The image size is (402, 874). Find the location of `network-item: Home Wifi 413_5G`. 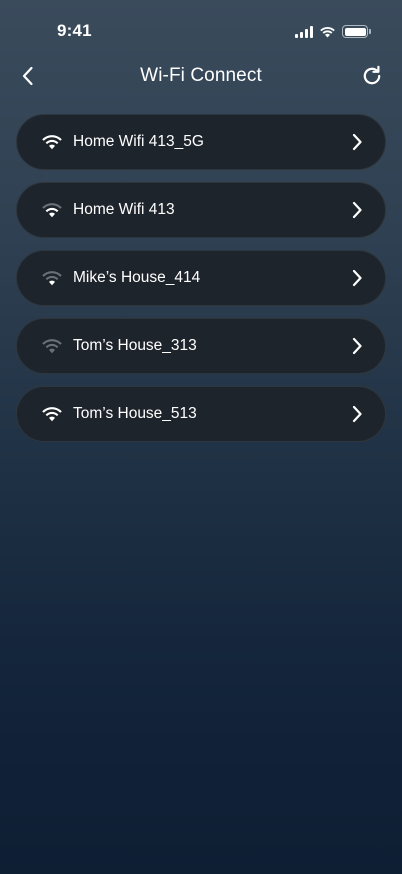

network-item: Home Wifi 413_5G is located at coordinates (201, 142).